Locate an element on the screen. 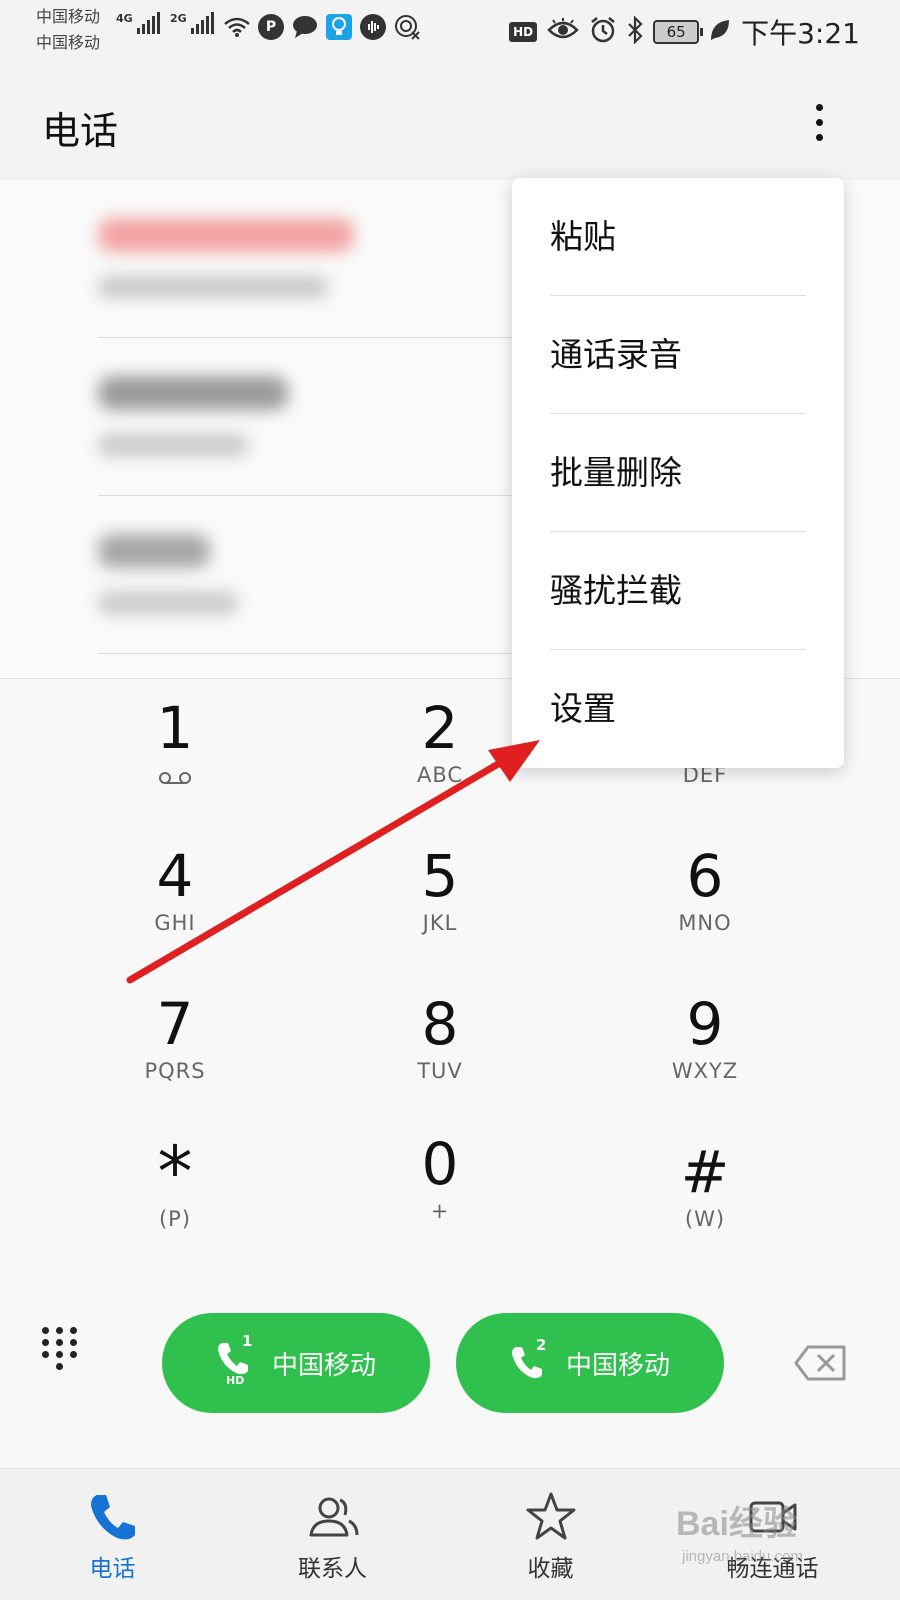  menu-item-call-recording: 通话录音 is located at coordinates (678, 355).